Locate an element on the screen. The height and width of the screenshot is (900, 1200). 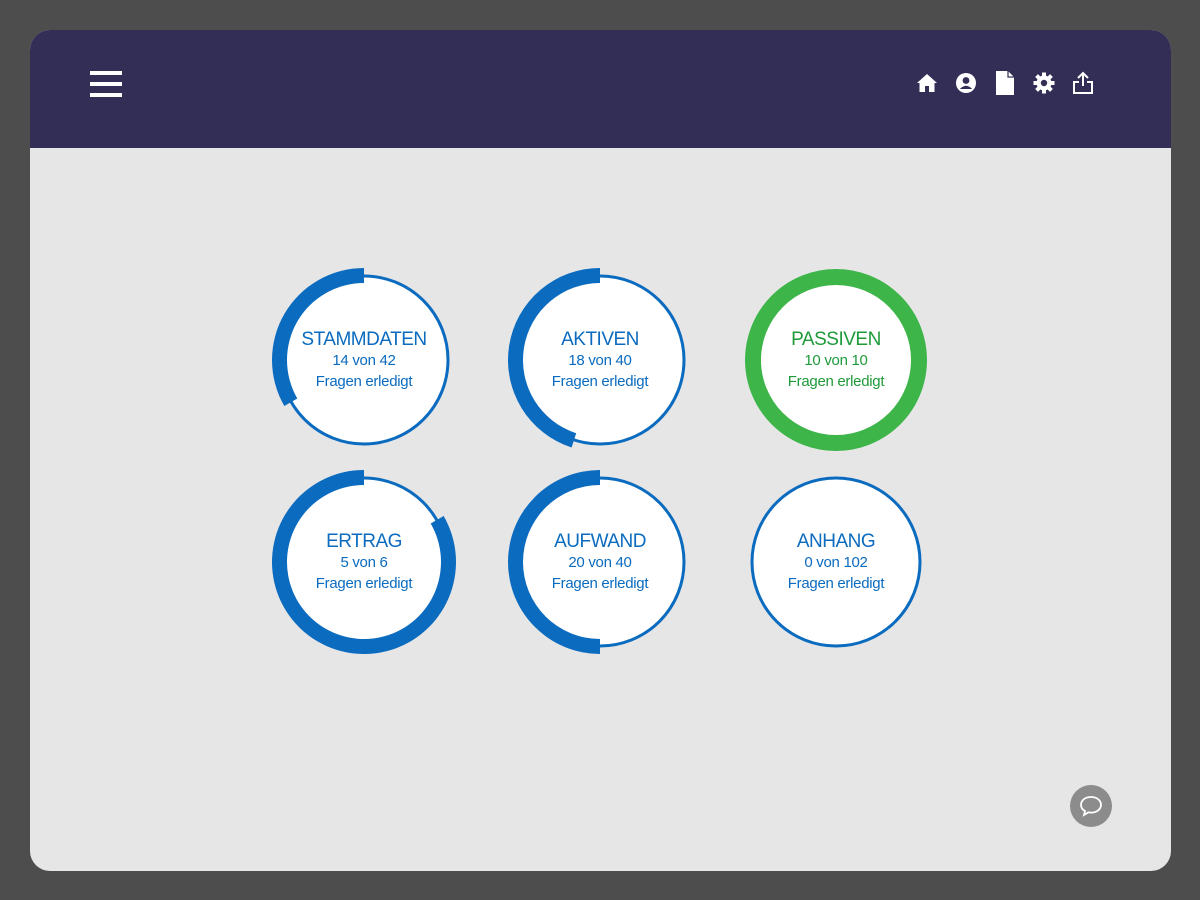
category-circle-aufwand: AUFWAND 20 von 40 Fragen erledigt is located at coordinates (600, 562).